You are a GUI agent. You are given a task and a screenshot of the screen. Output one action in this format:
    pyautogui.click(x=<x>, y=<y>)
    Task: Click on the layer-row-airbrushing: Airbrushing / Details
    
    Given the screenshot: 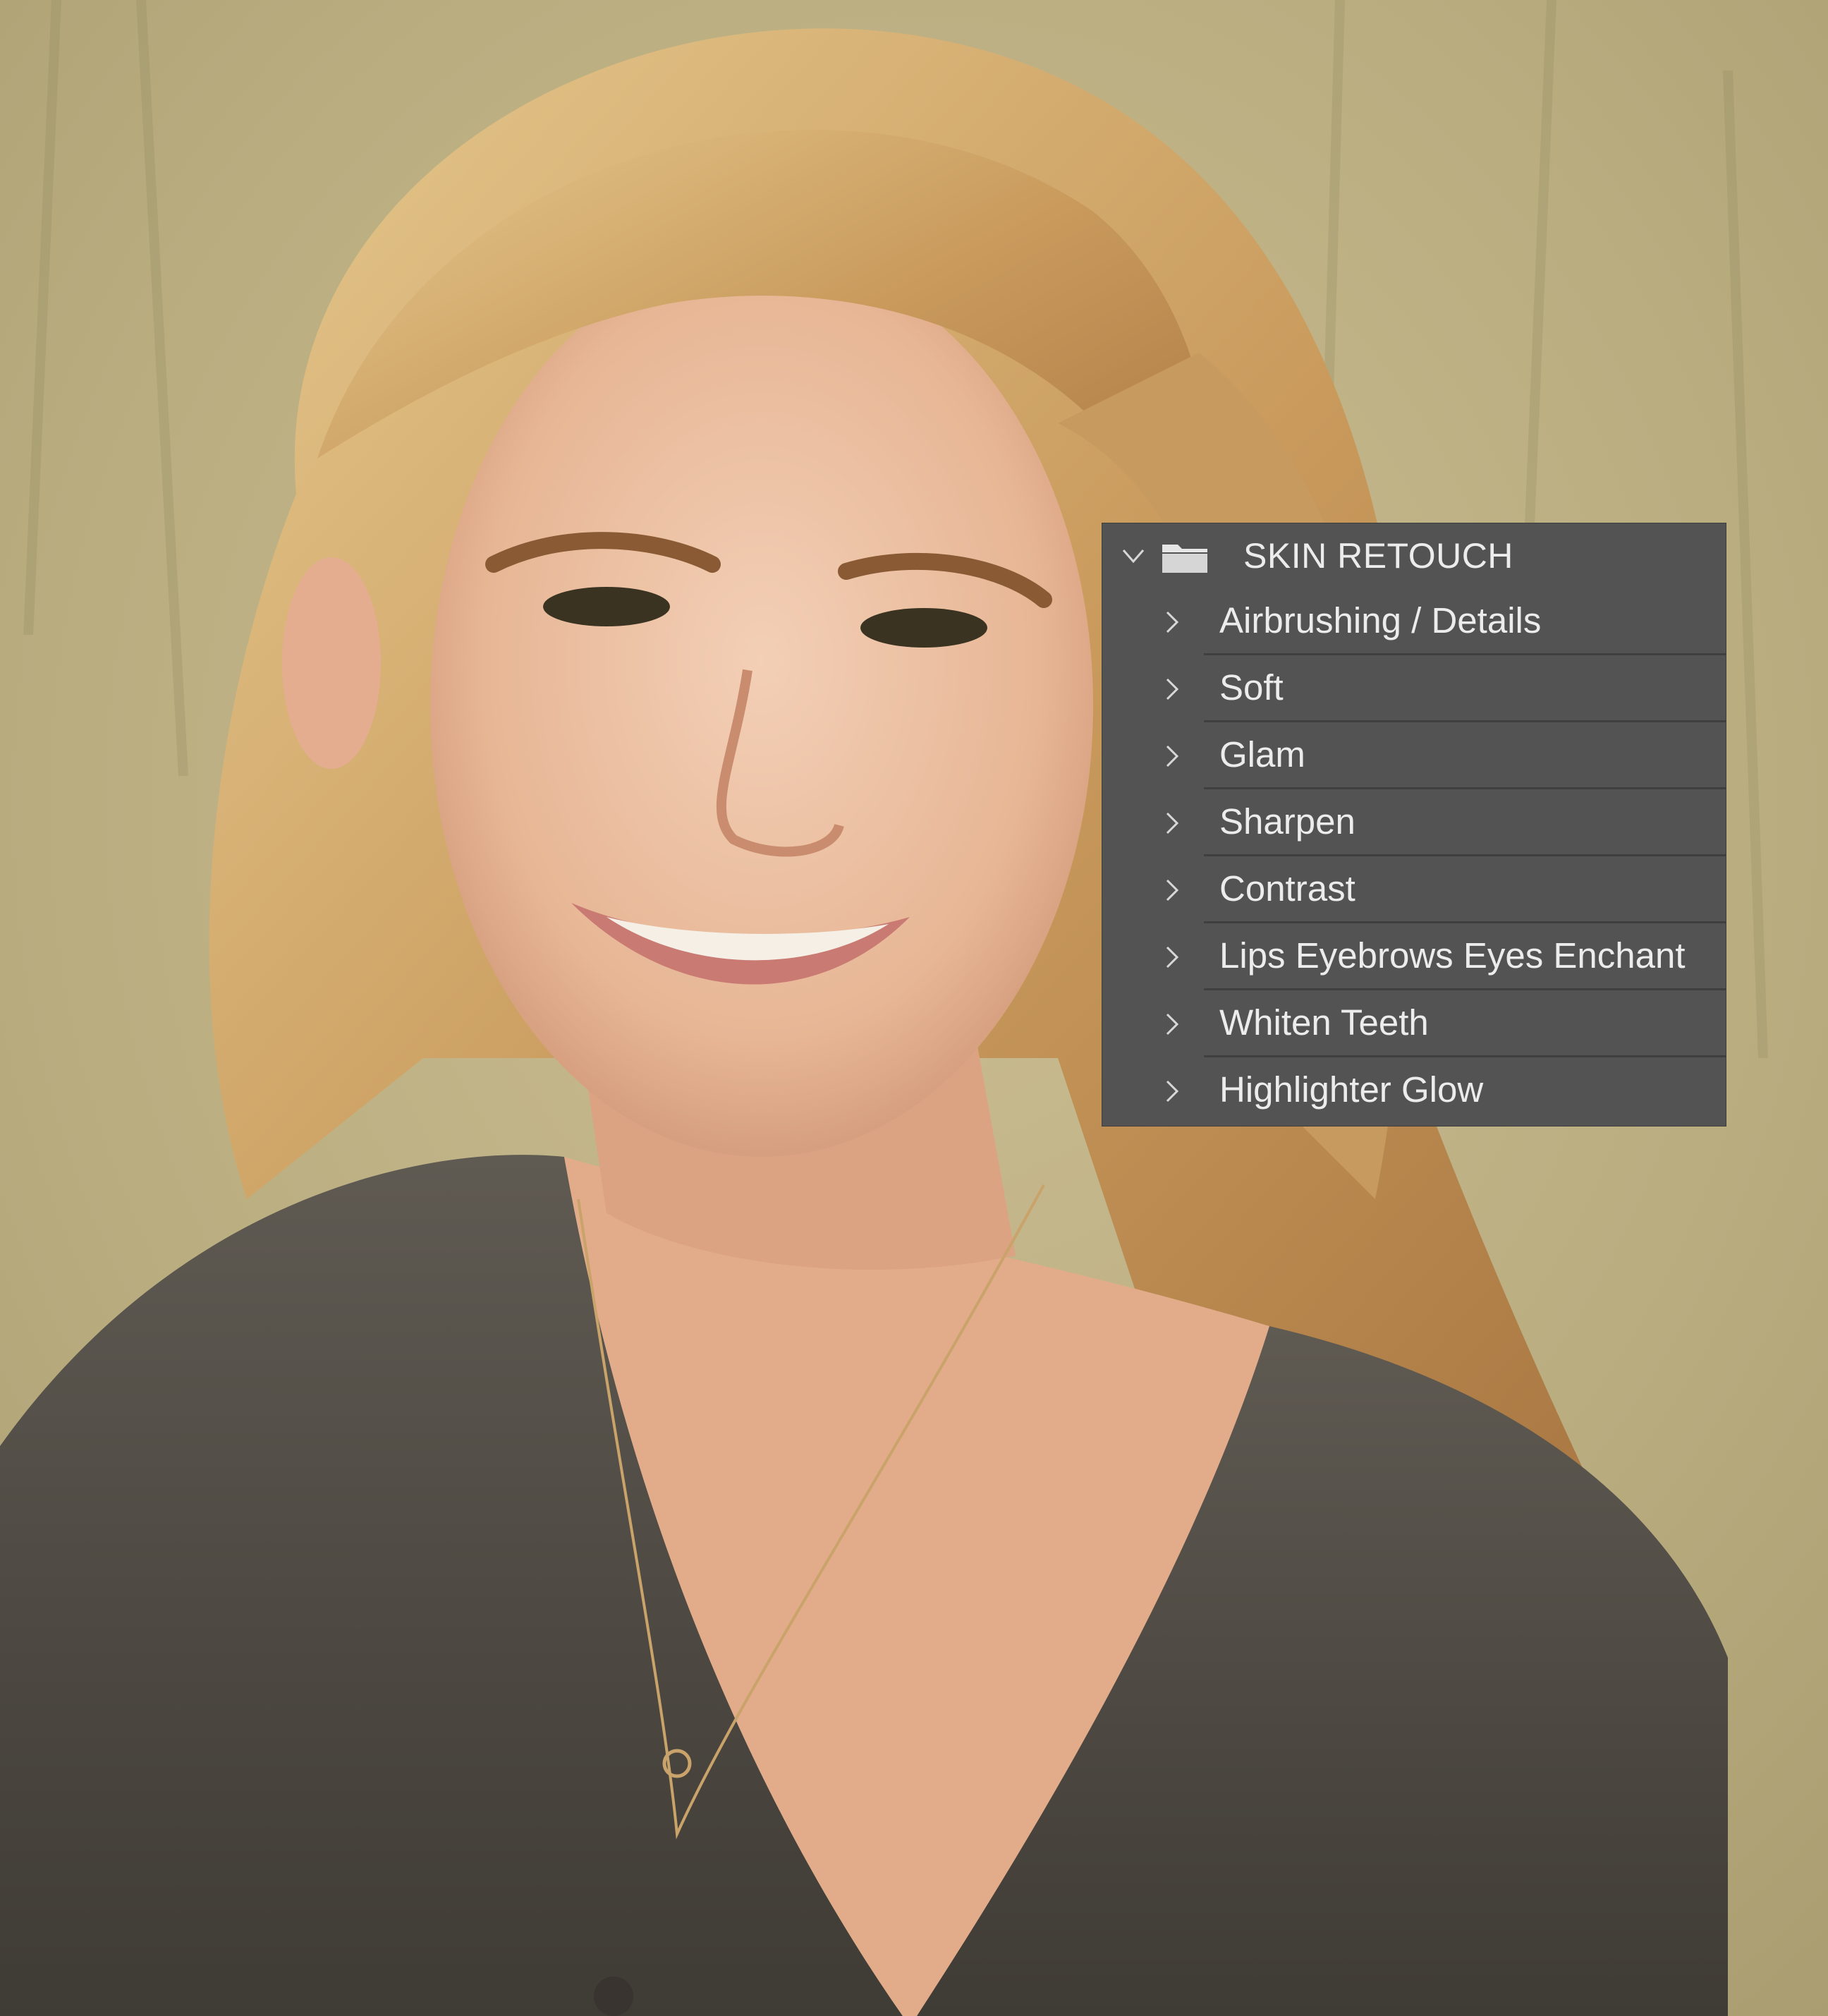 What is the action you would take?
    pyautogui.click(x=1414, y=621)
    